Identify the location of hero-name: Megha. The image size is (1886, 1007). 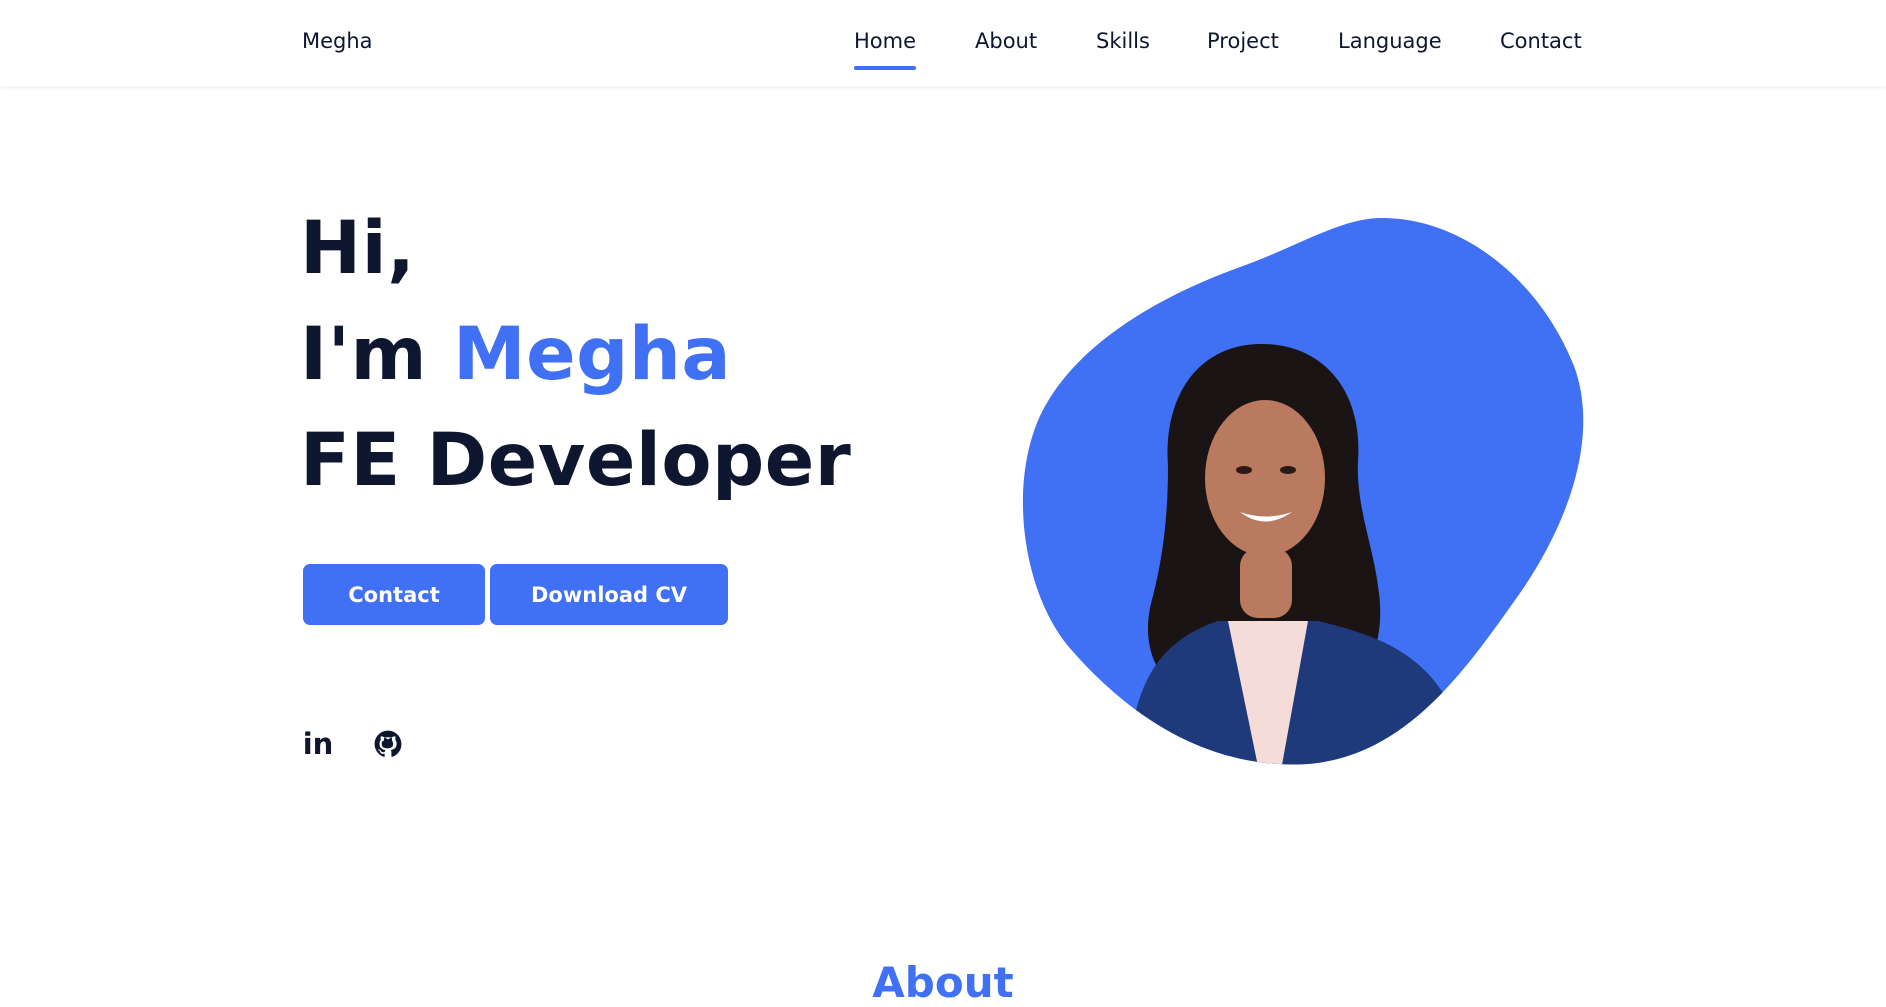
(592, 354).